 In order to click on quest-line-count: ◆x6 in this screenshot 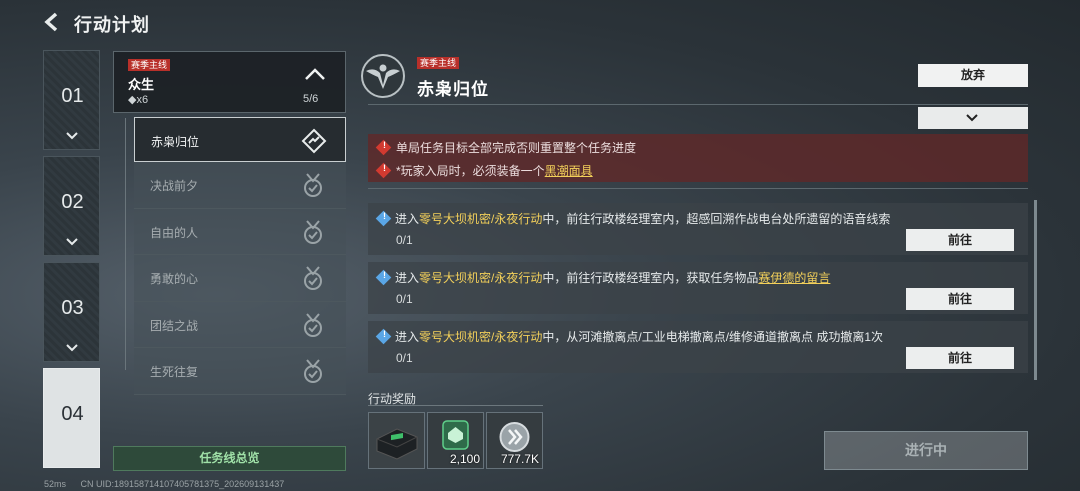, I will do `click(138, 100)`.